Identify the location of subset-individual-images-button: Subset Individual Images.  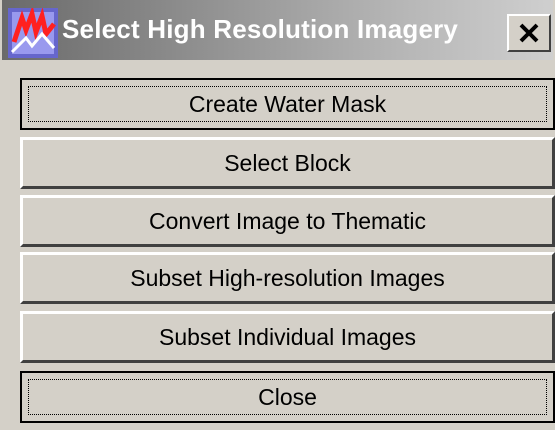
(287, 337).